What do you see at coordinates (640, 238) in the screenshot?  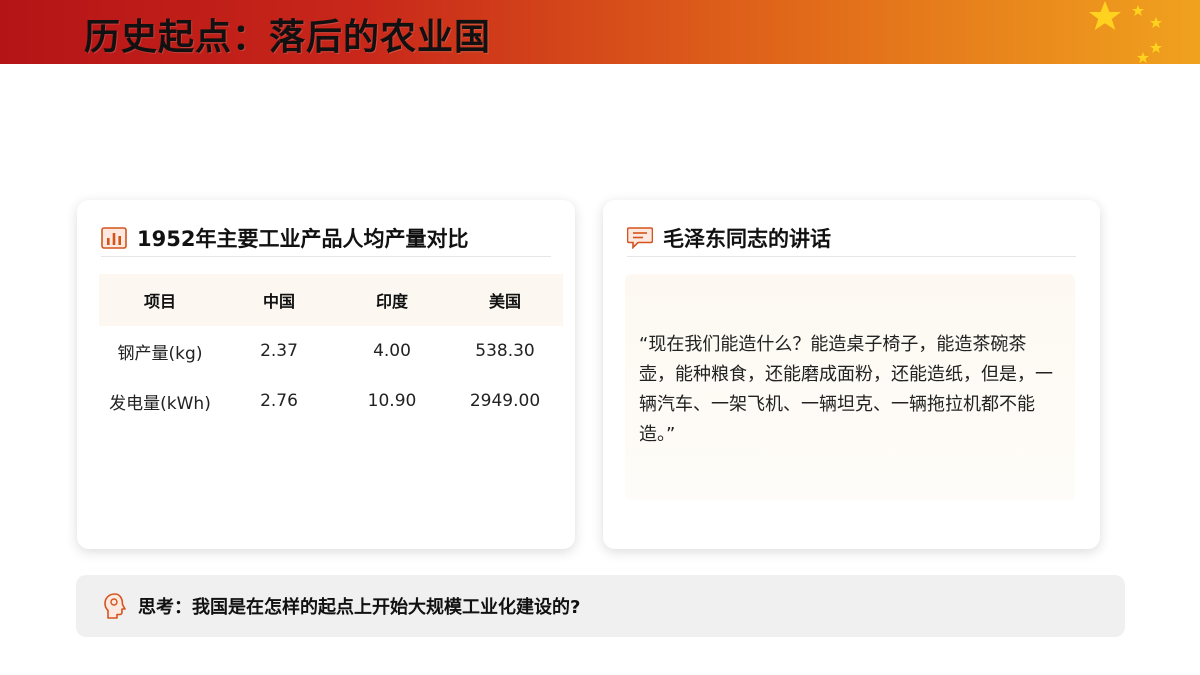 I see `speech-bubble-icon` at bounding box center [640, 238].